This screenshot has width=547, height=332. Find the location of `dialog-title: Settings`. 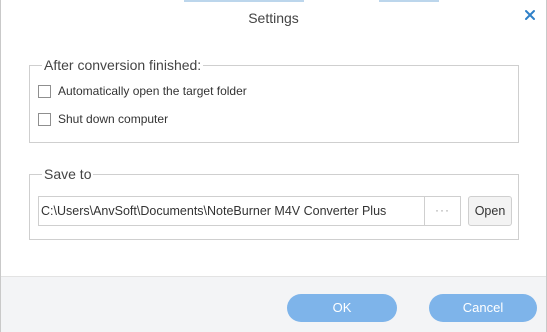

dialog-title: Settings is located at coordinates (273, 18).